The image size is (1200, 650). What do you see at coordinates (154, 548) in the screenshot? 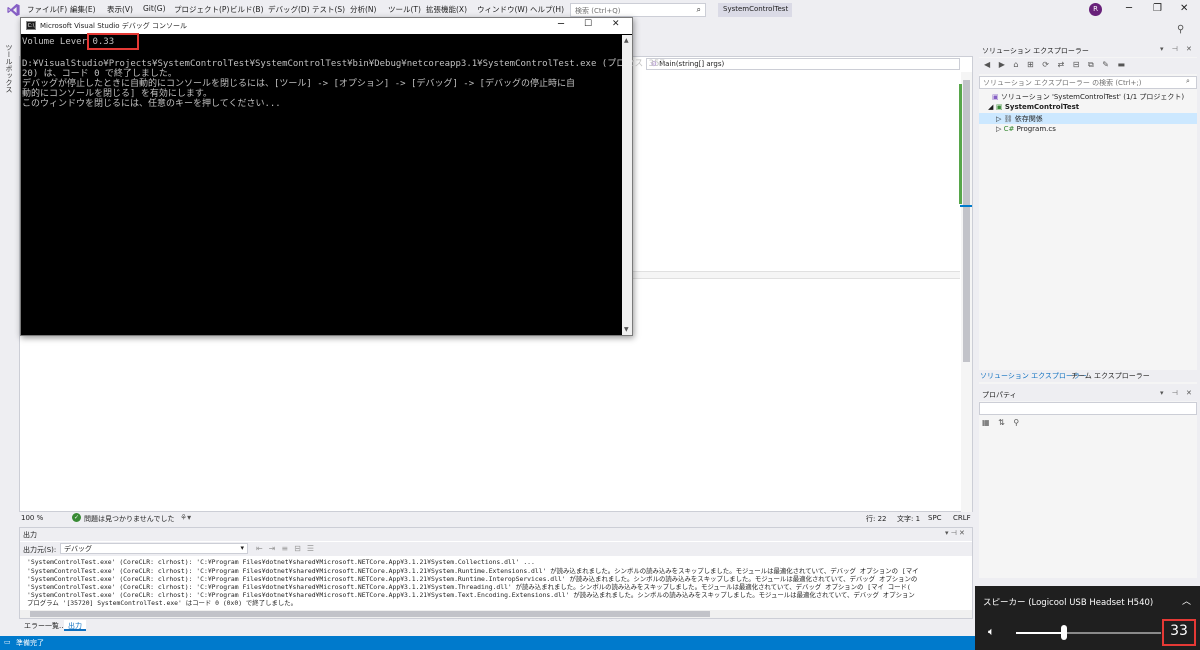
I see `output-source-select: デバッグ ▾` at bounding box center [154, 548].